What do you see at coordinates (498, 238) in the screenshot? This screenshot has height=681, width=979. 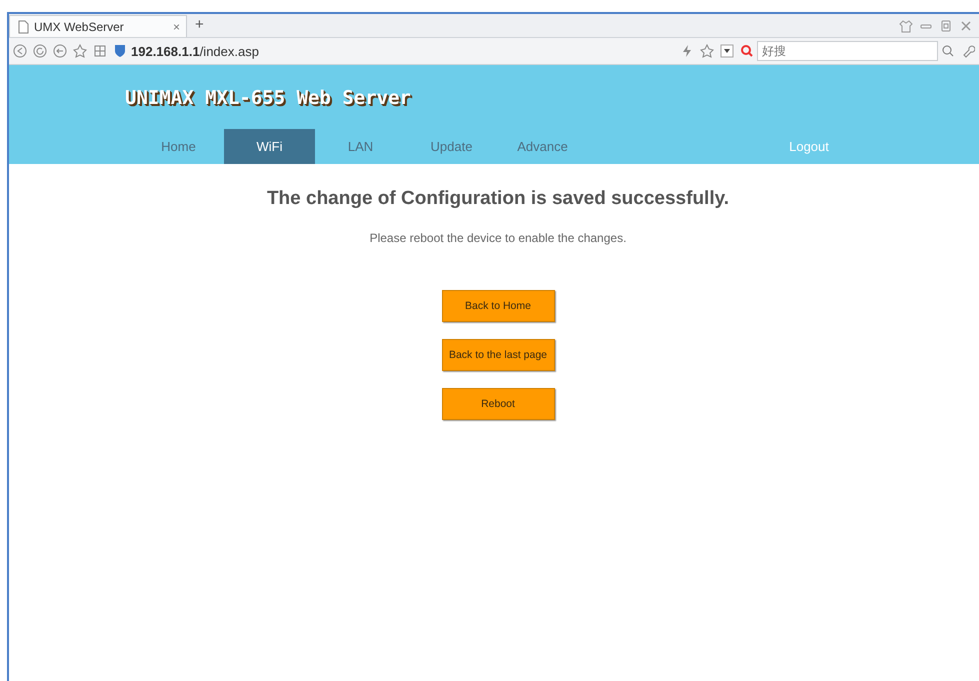 I see `reboot-note: Please reboot the device to enable the changes.` at bounding box center [498, 238].